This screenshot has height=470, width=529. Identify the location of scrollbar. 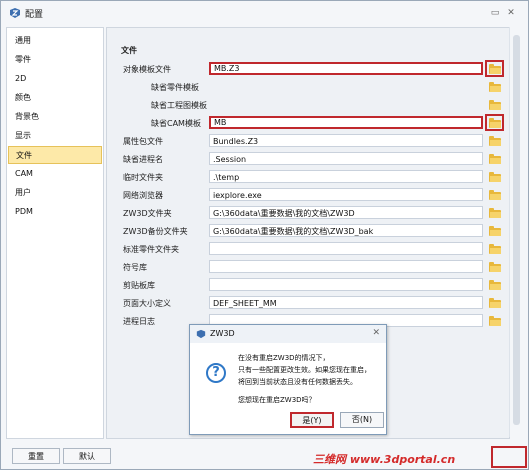
(516, 232).